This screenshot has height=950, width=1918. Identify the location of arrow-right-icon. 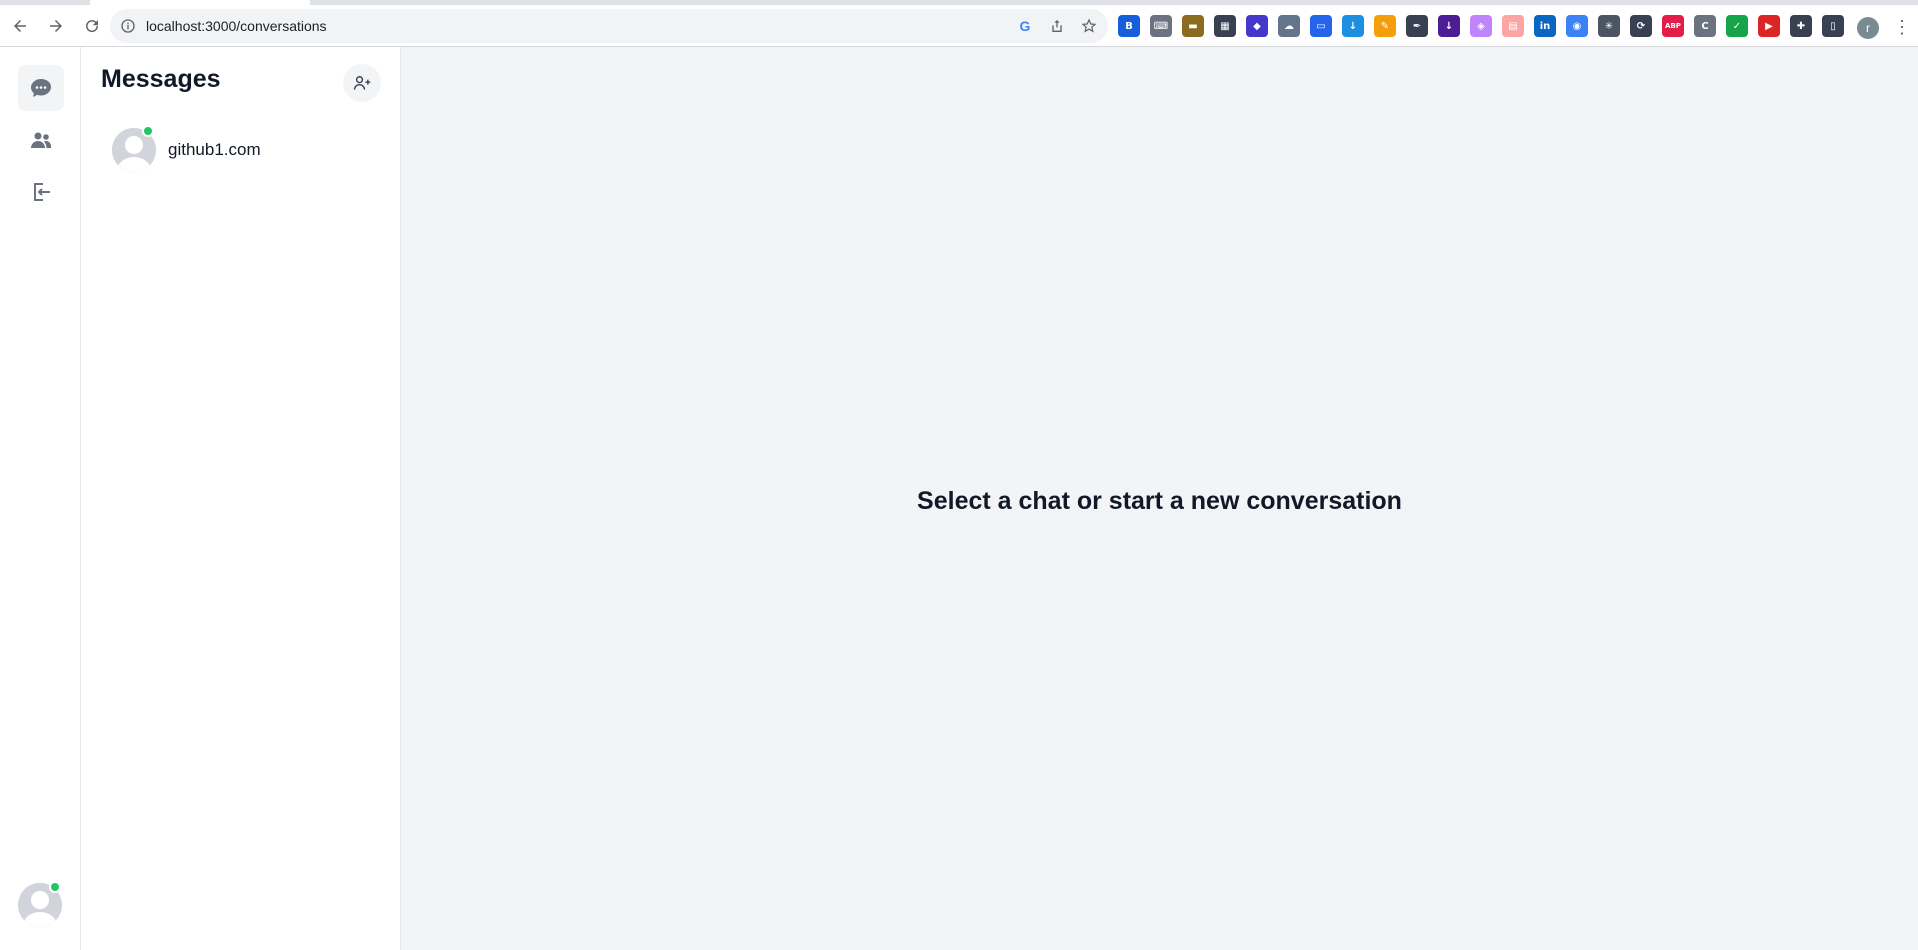
(56, 25).